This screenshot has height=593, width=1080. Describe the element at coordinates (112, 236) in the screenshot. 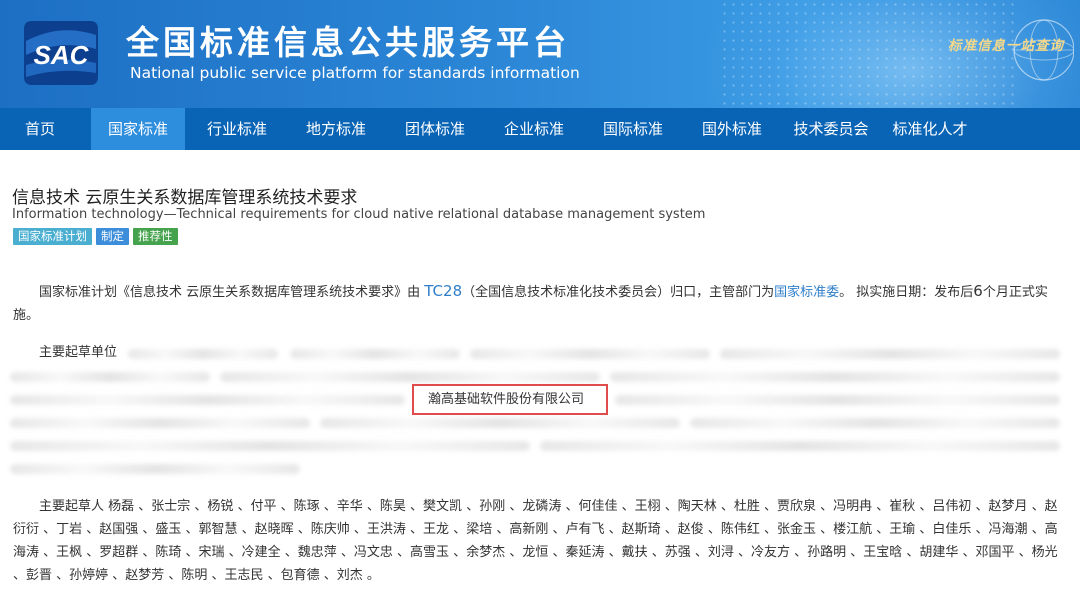

I see `badge-status: 制定` at that location.